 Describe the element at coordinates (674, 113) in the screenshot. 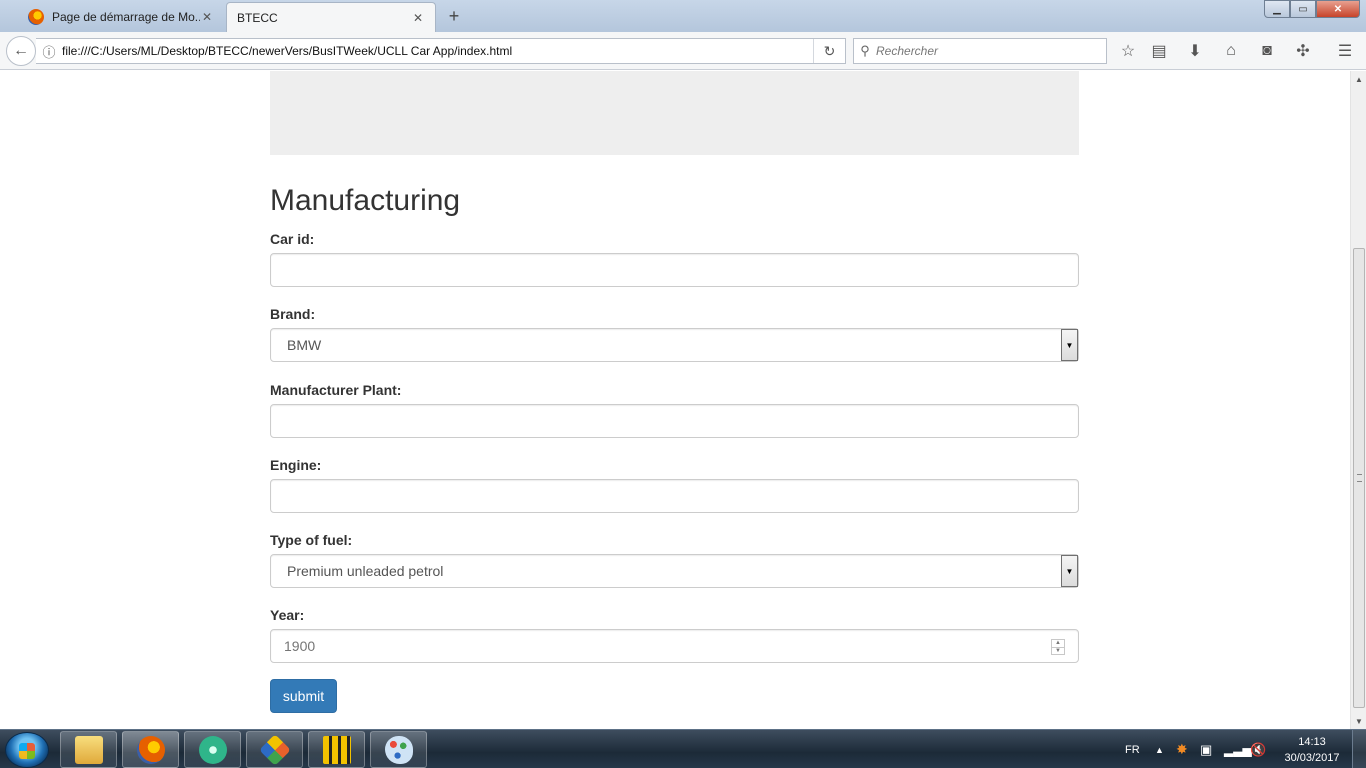

I see `header-banner` at that location.